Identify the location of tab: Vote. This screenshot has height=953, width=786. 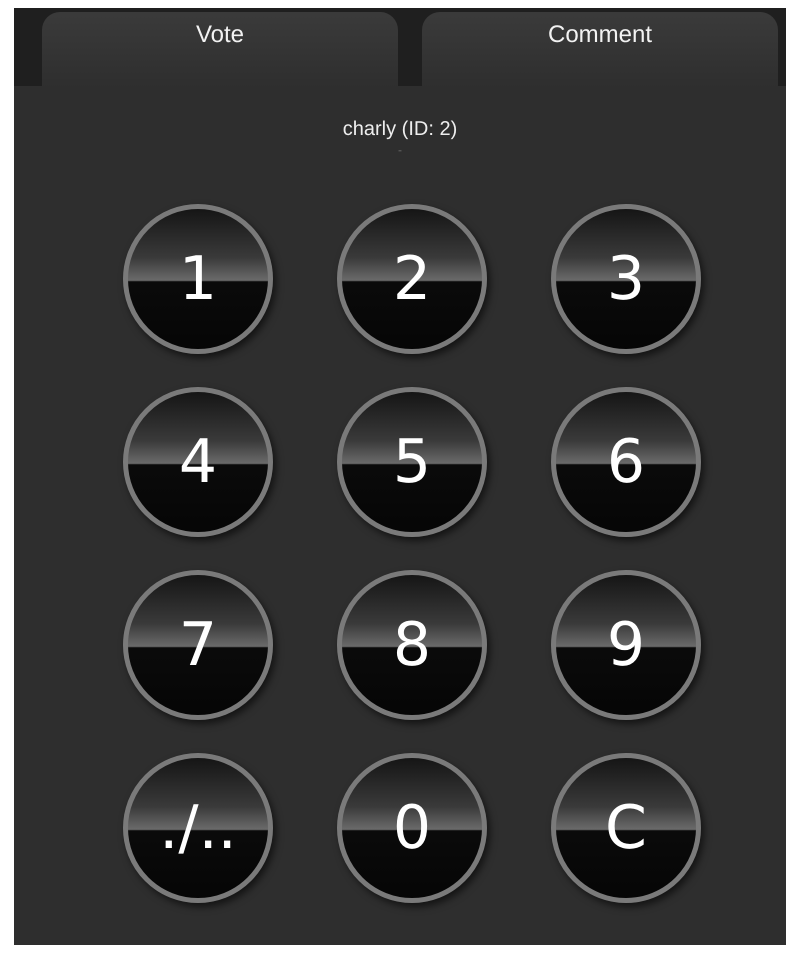
(220, 49).